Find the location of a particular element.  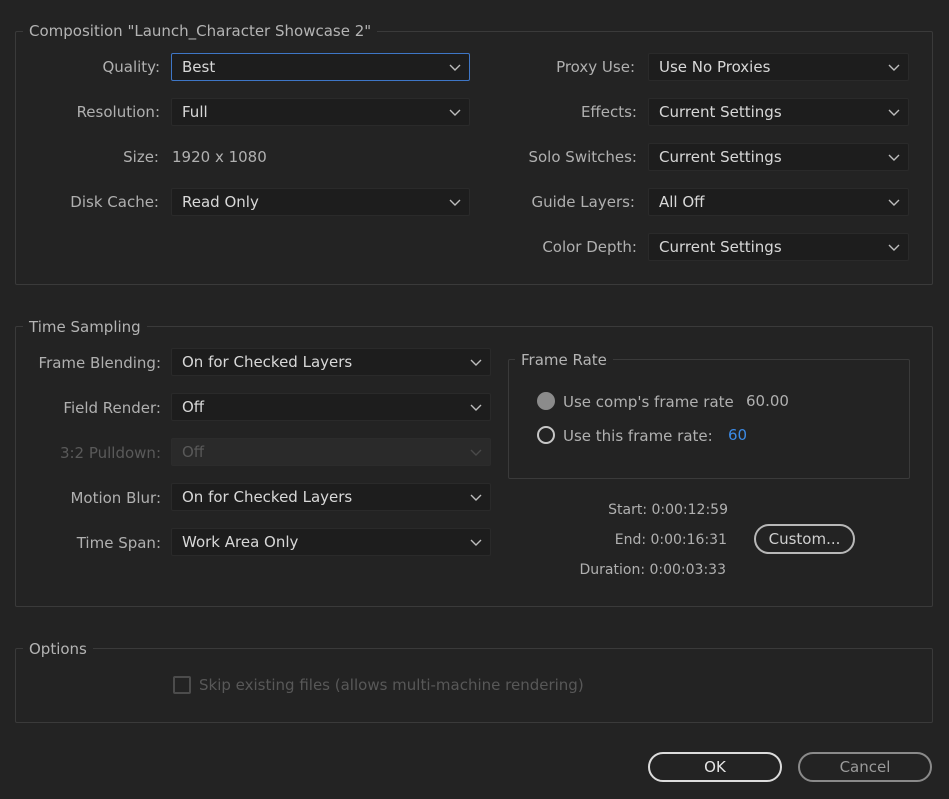

color-depth-label: Color Depth: is located at coordinates (589, 247).